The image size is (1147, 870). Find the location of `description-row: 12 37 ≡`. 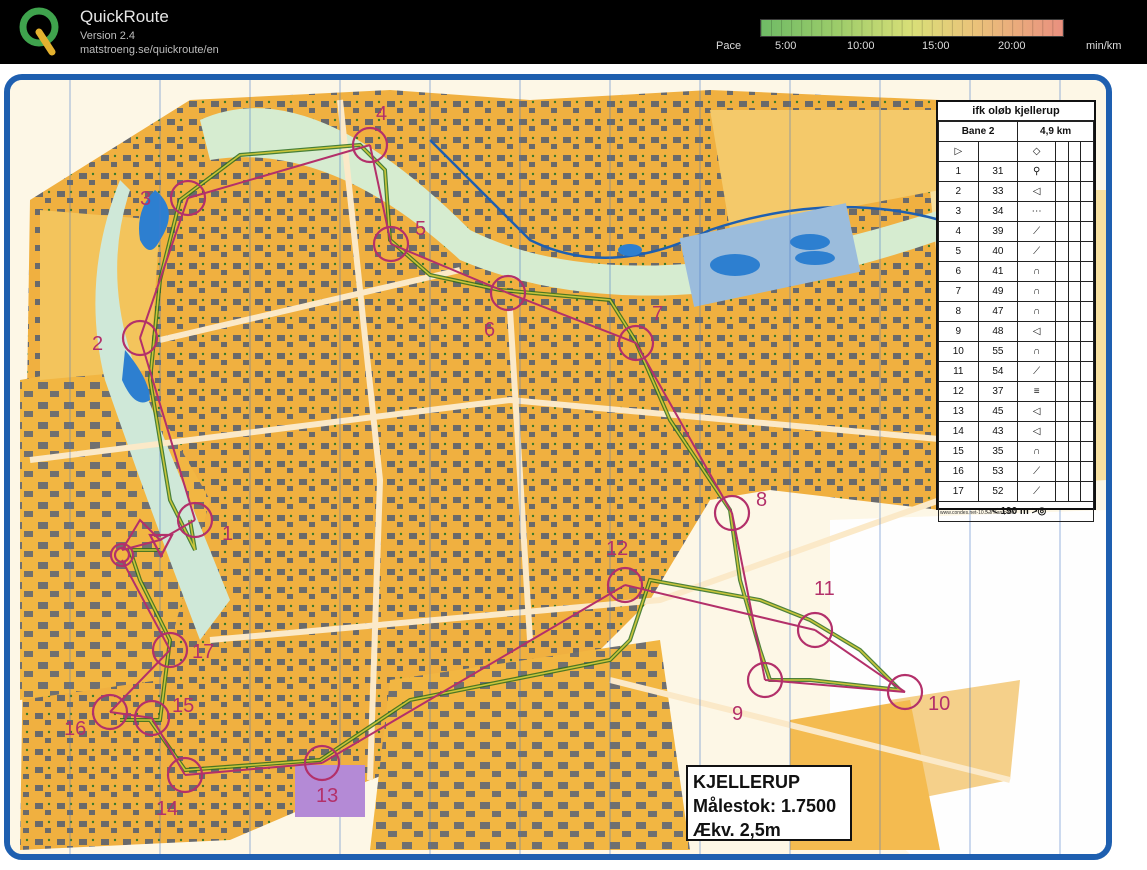

description-row: 12 37 ≡ is located at coordinates (1016, 391).